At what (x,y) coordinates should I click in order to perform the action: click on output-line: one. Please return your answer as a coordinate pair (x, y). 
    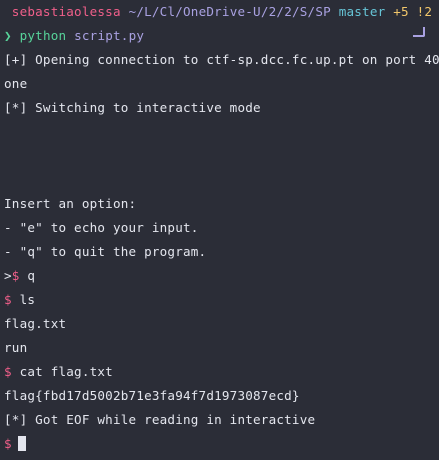
    Looking at the image, I should click on (16, 83).